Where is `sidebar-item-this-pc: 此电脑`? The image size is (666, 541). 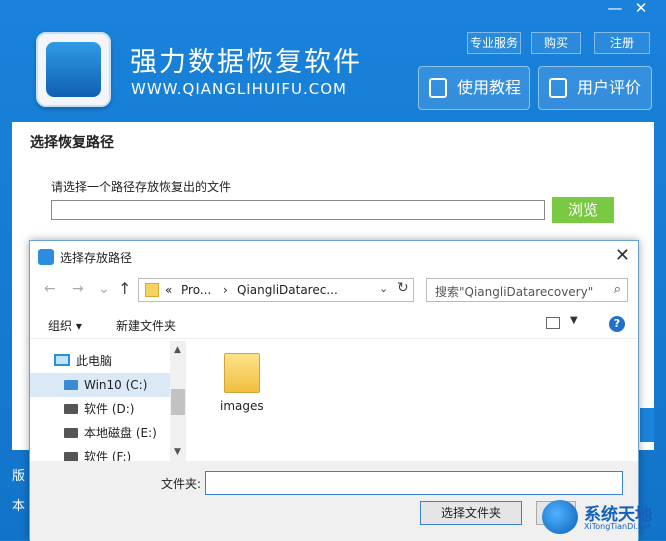
sidebar-item-this-pc: 此电脑 is located at coordinates (100, 361).